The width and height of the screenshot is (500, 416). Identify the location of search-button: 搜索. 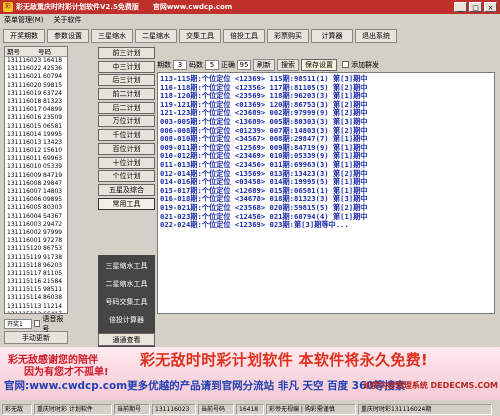
(288, 64).